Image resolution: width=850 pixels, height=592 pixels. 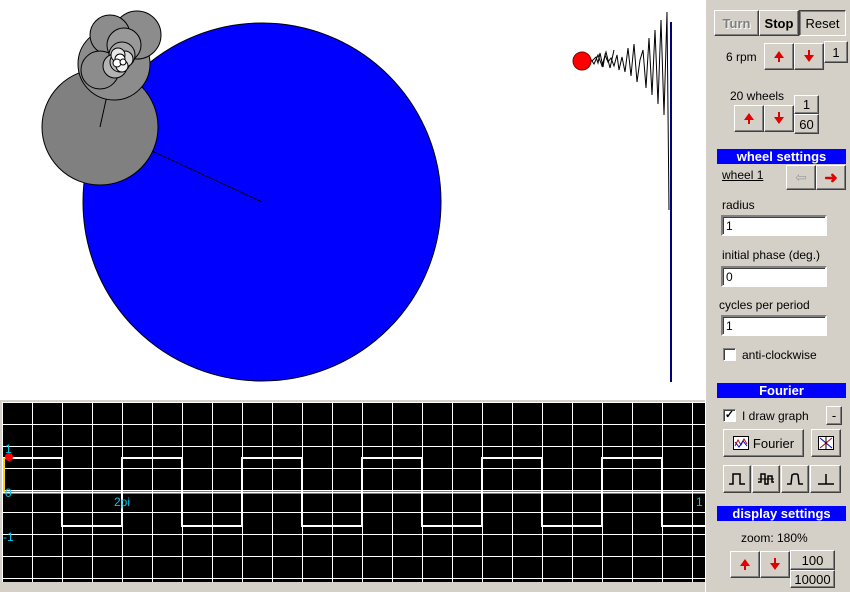 I want to click on graph-icon, so click(x=740, y=443).